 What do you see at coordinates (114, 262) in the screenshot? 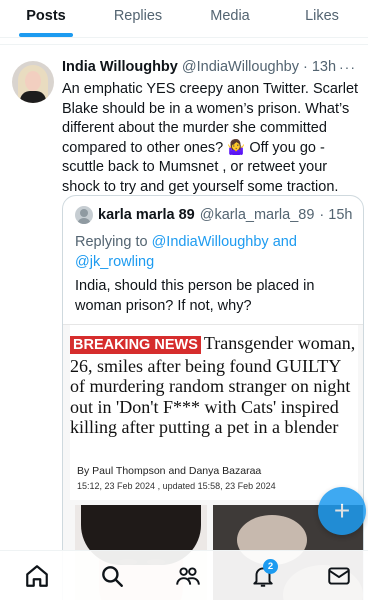
I see `reply-mention-2: @jk_rowling` at bounding box center [114, 262].